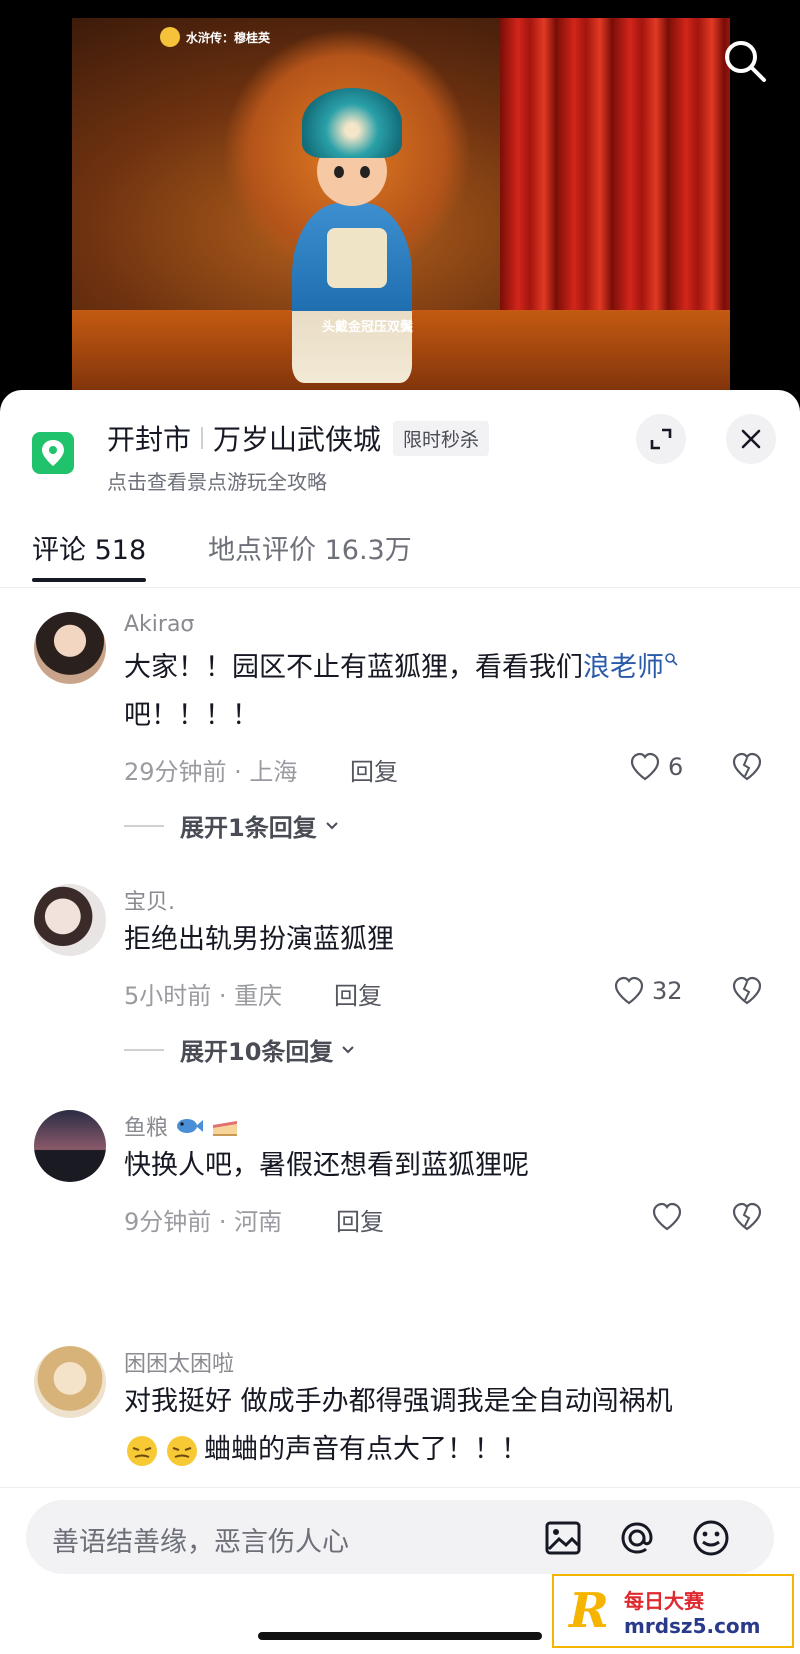 The width and height of the screenshot is (800, 1654). Describe the element at coordinates (248, 828) in the screenshot. I see `expand-replies-label: 展开1条回复` at that location.